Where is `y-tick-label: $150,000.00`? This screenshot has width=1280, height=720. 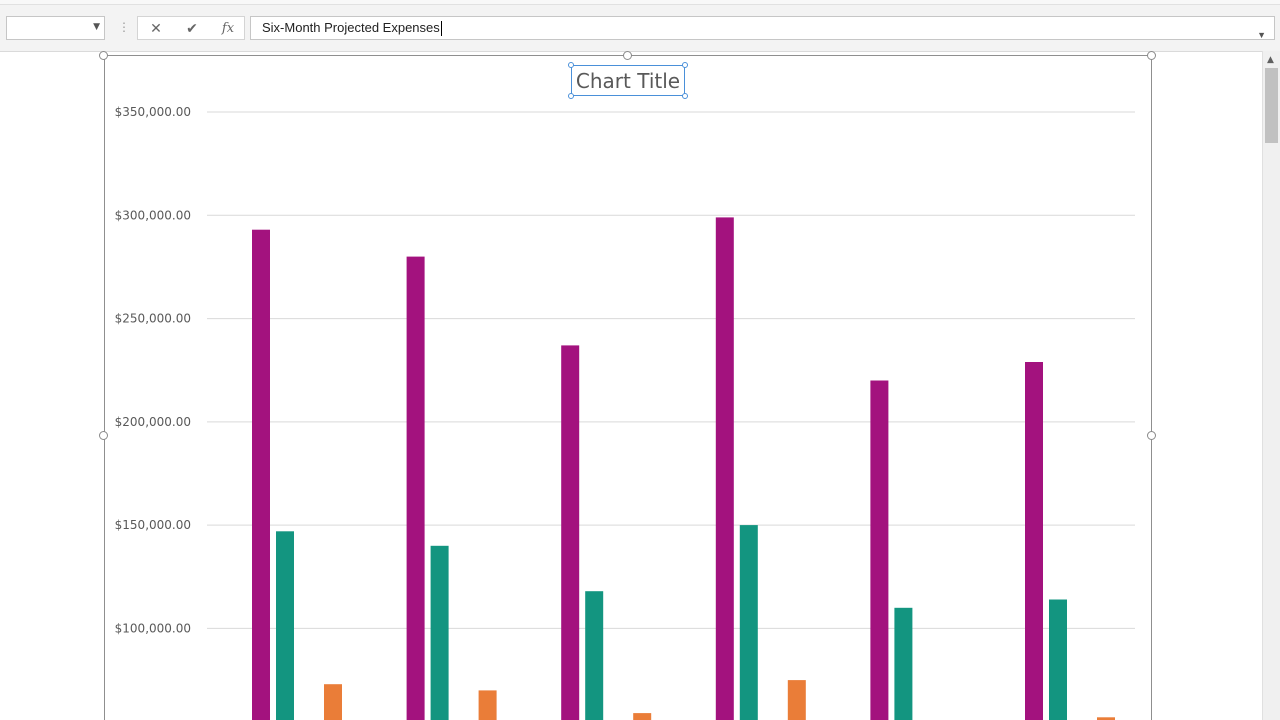
y-tick-label: $150,000.00 is located at coordinates (153, 525).